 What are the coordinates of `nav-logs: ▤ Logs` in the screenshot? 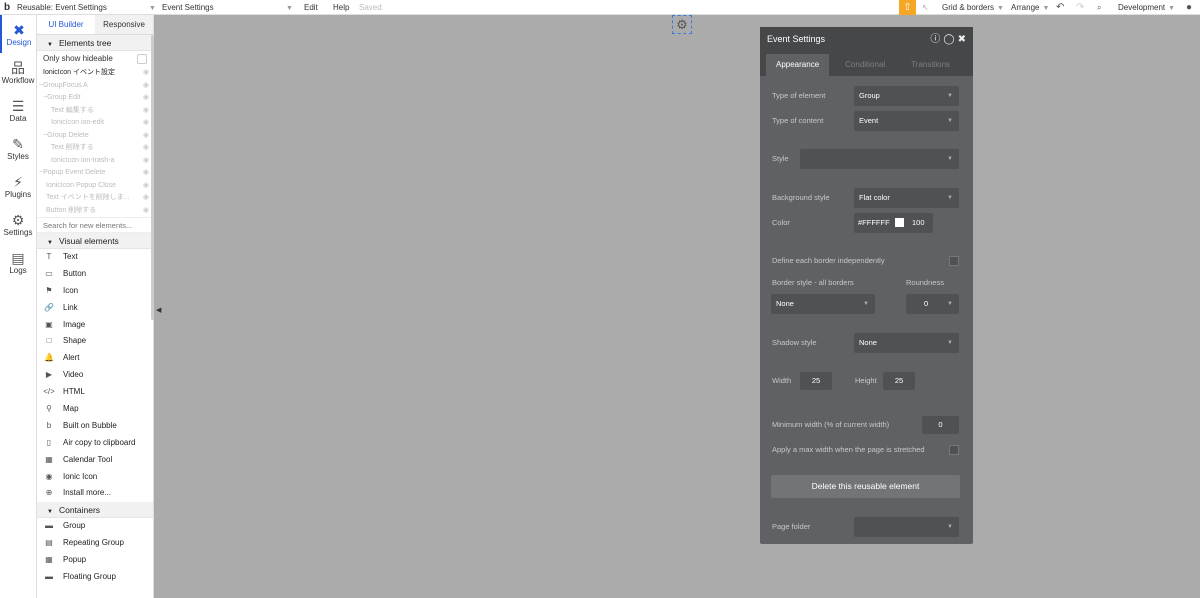 It's located at (18, 262).